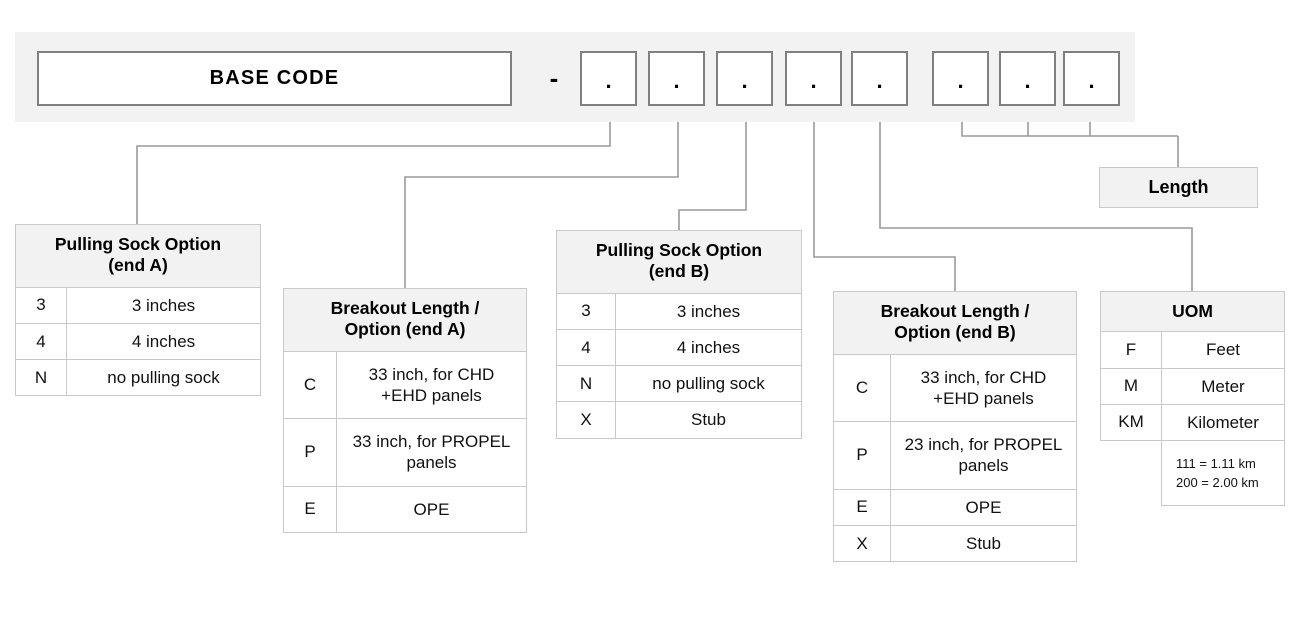 This screenshot has height=628, width=1302. I want to click on table-row: M Meter, so click(1192, 386).